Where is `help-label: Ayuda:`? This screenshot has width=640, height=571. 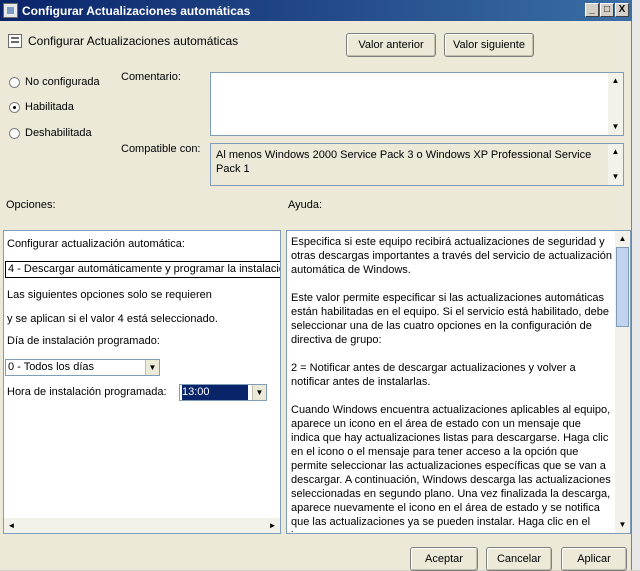
help-label: Ayuda: is located at coordinates (305, 205).